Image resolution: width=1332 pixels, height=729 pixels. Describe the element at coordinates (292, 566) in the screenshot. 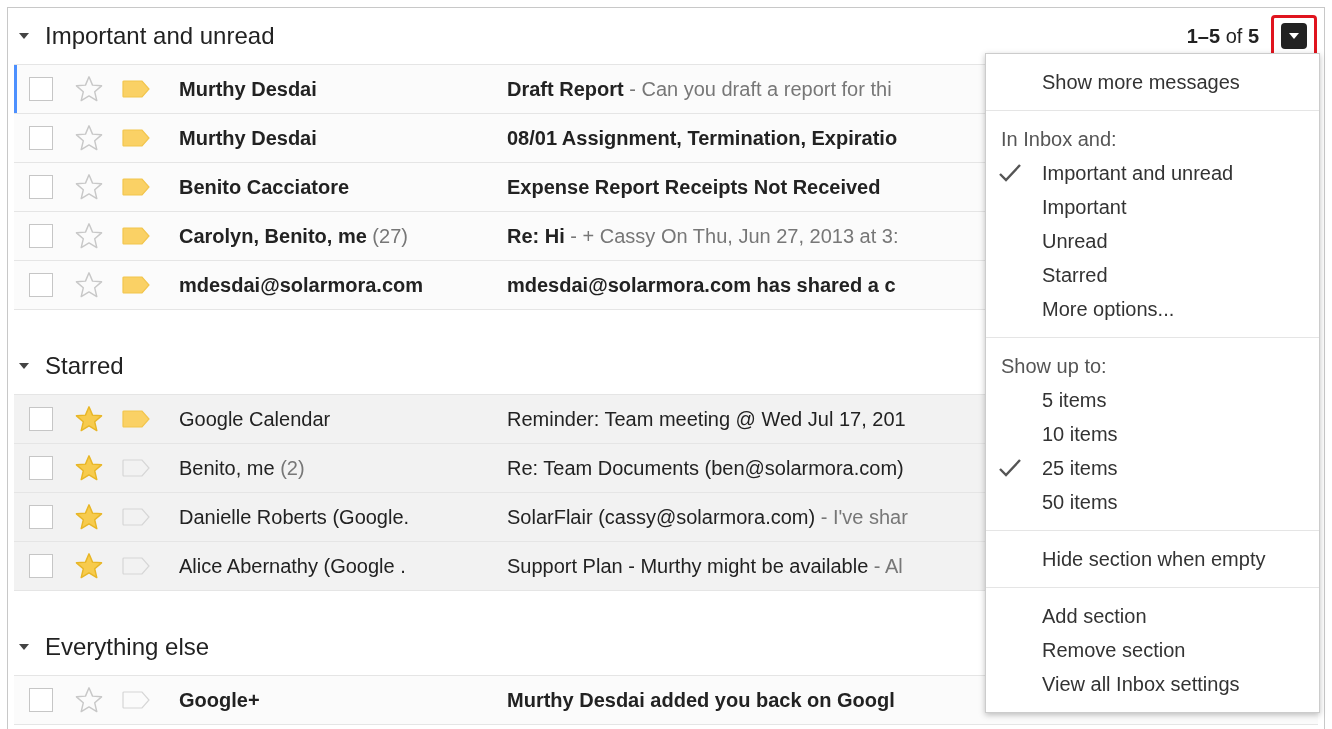

I see `sender-name: Alice Abernathy (Google .` at that location.